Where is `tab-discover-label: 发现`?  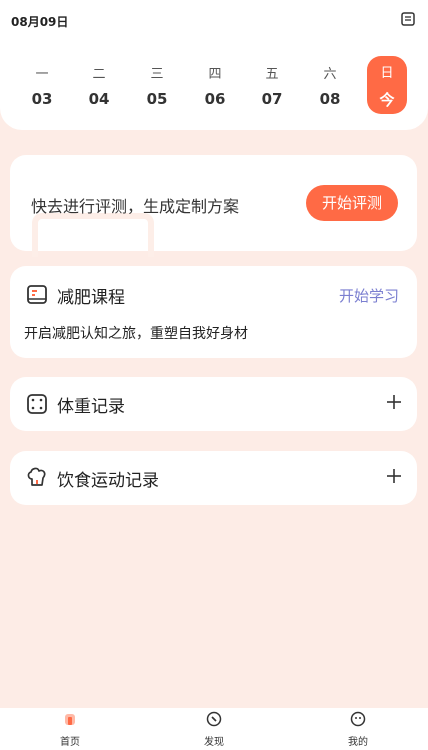 tab-discover-label: 发现 is located at coordinates (214, 742).